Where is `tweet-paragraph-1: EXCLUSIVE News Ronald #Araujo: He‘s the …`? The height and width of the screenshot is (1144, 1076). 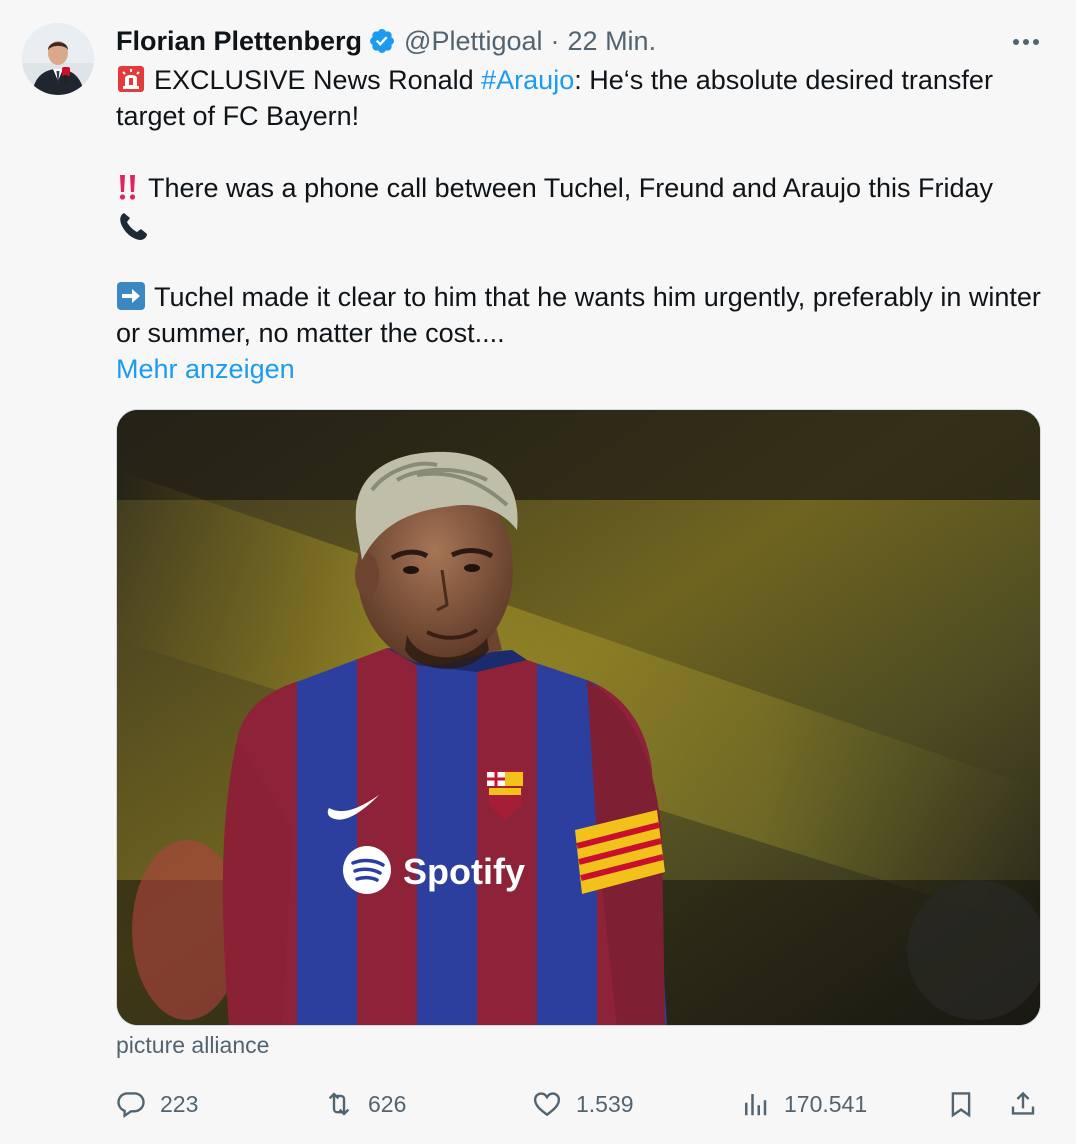
tweet-paragraph-1: EXCLUSIVE News Ronald #Araujo: He‘s the … is located at coordinates (581, 98).